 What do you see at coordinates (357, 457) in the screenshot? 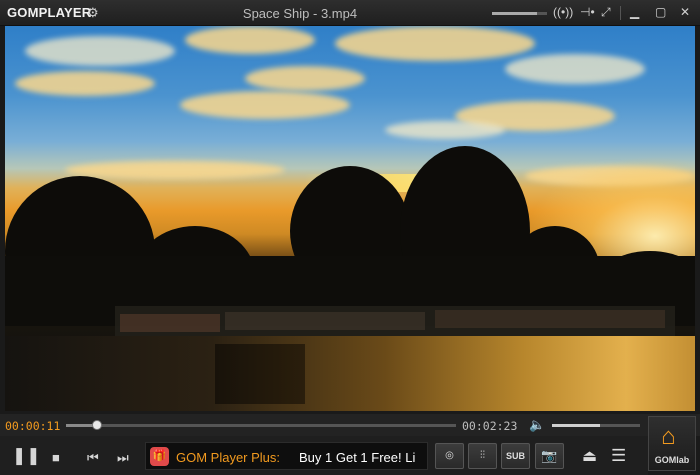
I see `ad-text: Buy 1 Get 1 Free! Li` at bounding box center [357, 457].